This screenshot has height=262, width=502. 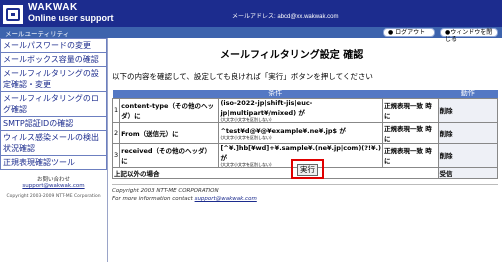 What do you see at coordinates (37, 34) in the screenshot?
I see `utility-title: メールユーティリティ` at bounding box center [37, 34].